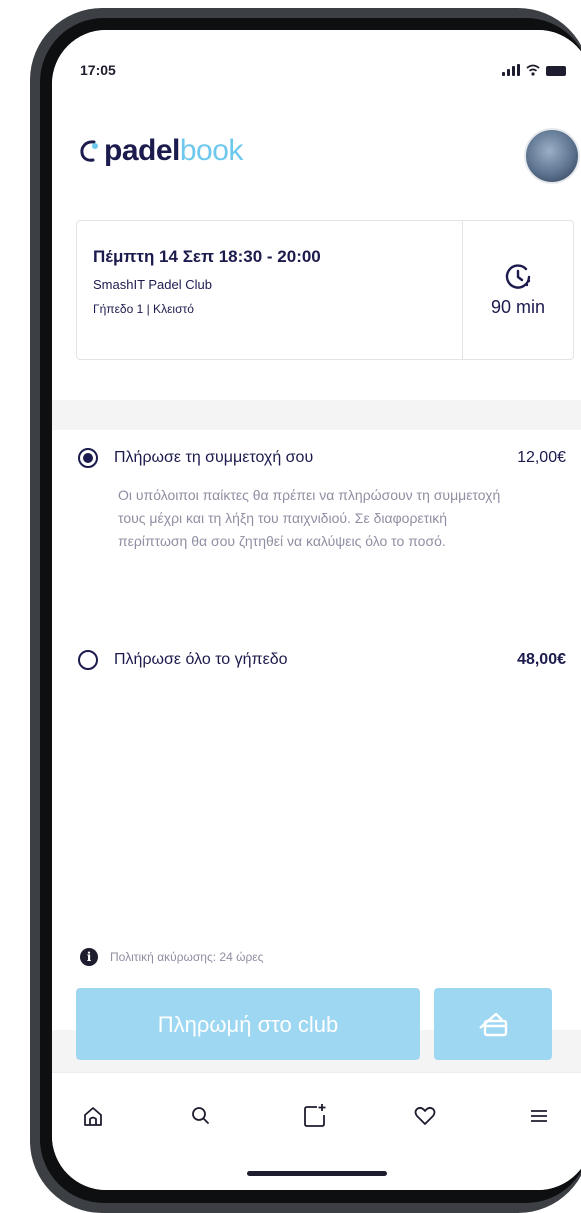  I want to click on card-payment-button, so click(493, 1024).